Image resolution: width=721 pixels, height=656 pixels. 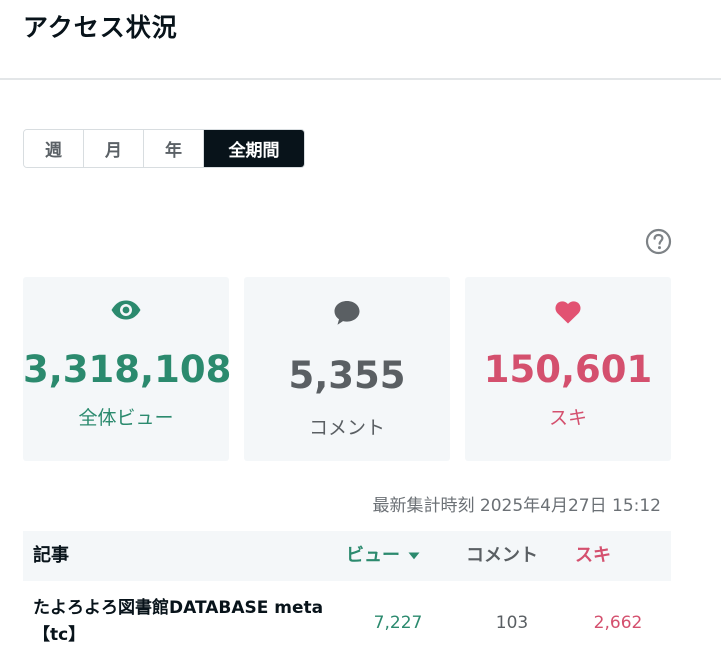 I want to click on stat-label-views: 全体ビュー, so click(x=126, y=418).